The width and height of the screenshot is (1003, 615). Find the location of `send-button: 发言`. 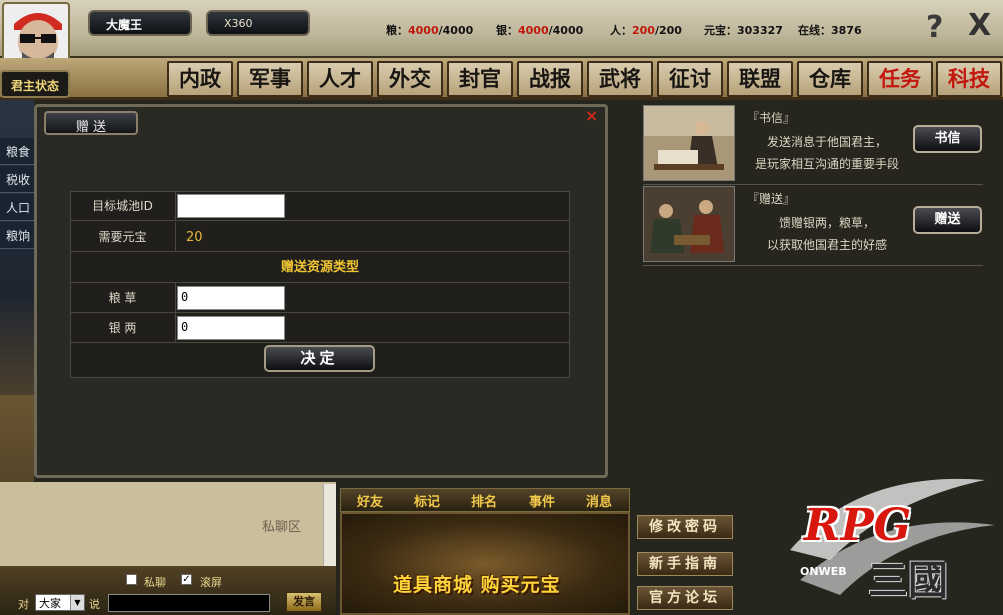

send-button: 发言 is located at coordinates (304, 602).